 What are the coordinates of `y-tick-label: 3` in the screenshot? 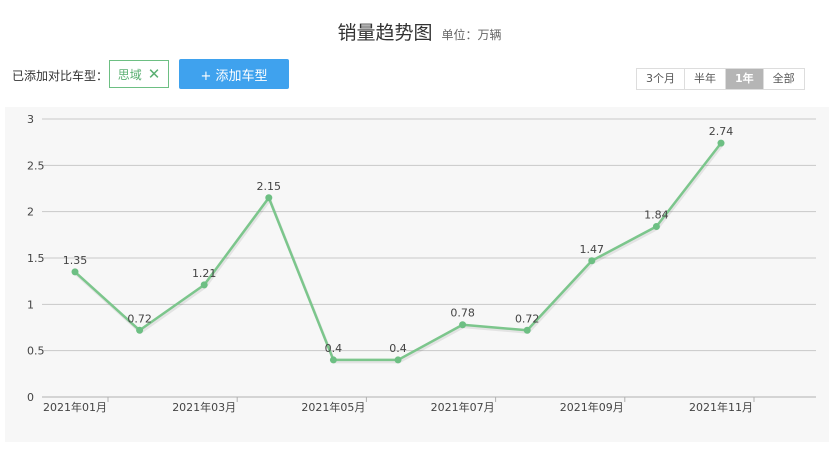 It's located at (30, 119).